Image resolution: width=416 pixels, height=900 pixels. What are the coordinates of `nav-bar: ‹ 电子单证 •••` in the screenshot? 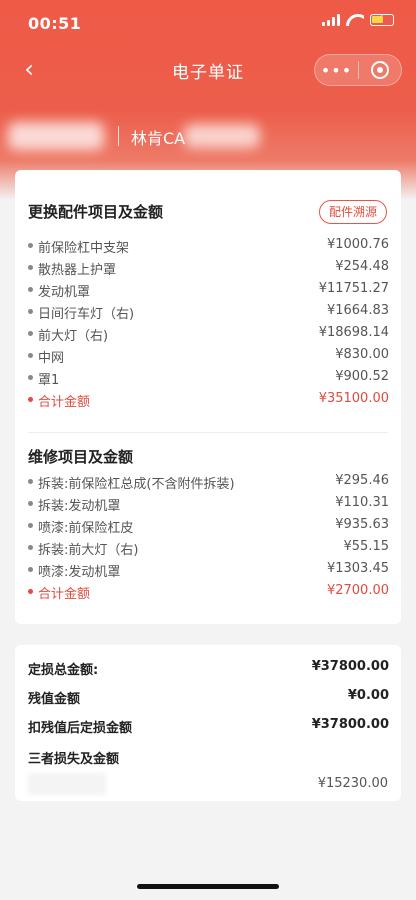 It's located at (208, 70).